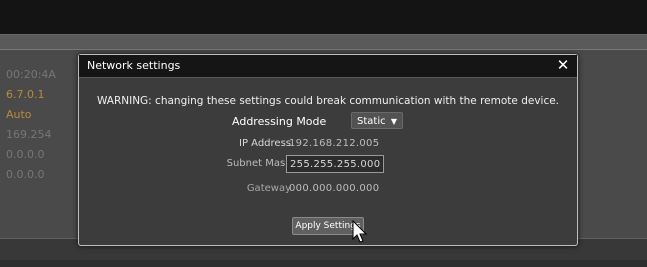 The width and height of the screenshot is (647, 267). I want to click on addressing-mode-row: Addressing Mode Static ▼, so click(328, 121).